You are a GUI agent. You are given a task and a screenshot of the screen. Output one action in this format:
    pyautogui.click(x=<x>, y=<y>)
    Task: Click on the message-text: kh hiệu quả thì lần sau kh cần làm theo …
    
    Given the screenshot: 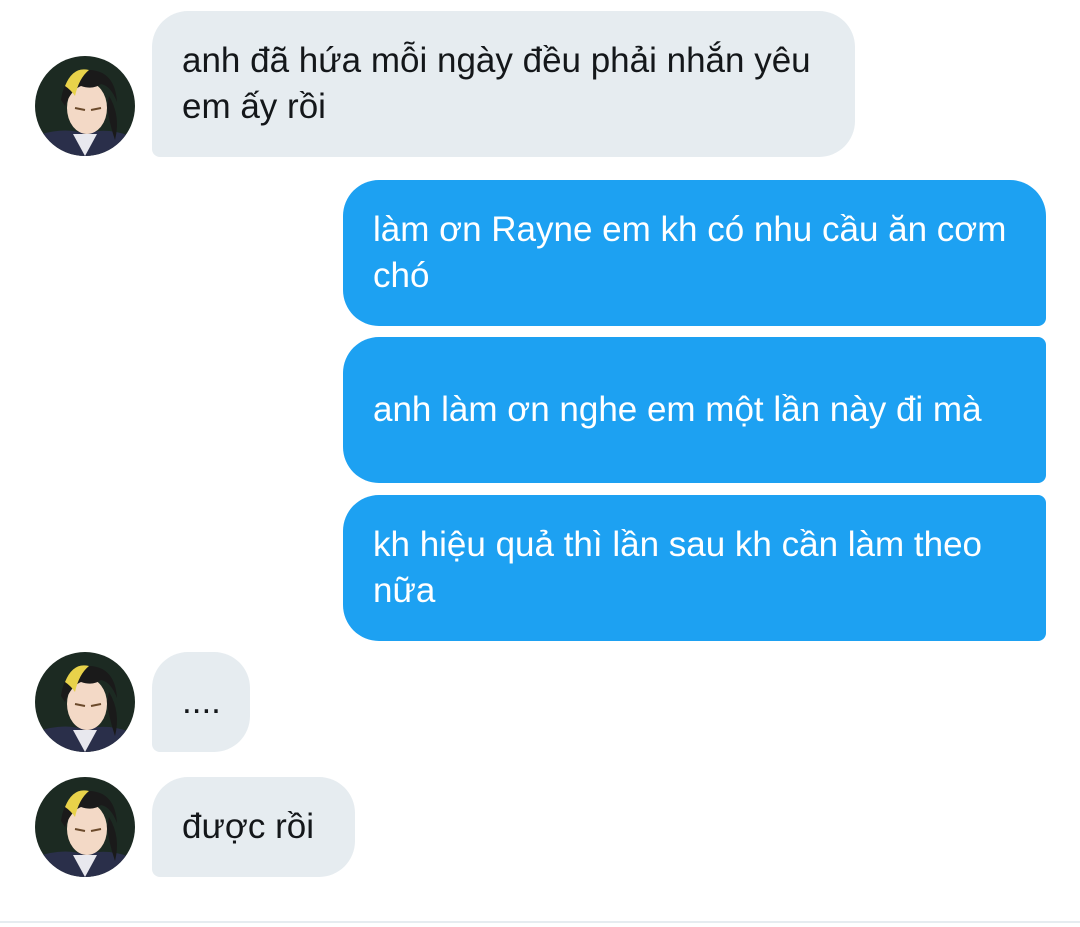 What is the action you would take?
    pyautogui.click(x=678, y=567)
    